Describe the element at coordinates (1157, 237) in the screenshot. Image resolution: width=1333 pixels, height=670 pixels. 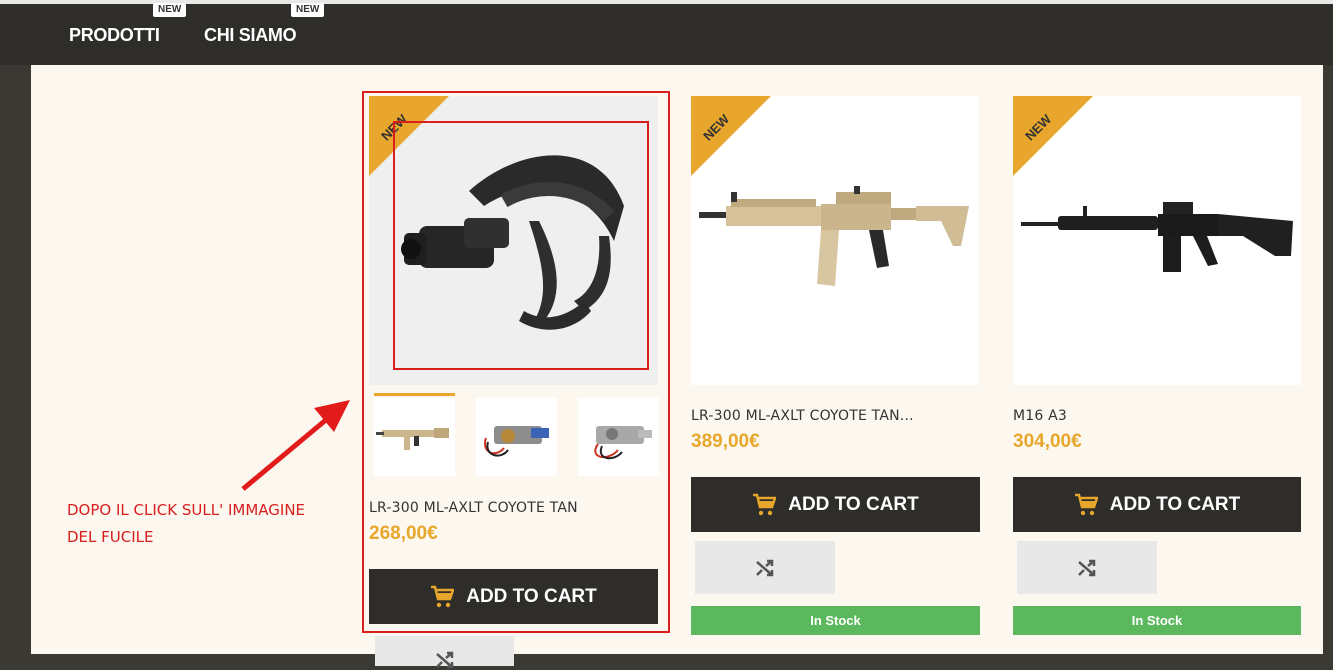
I see `black-rifle-image` at that location.